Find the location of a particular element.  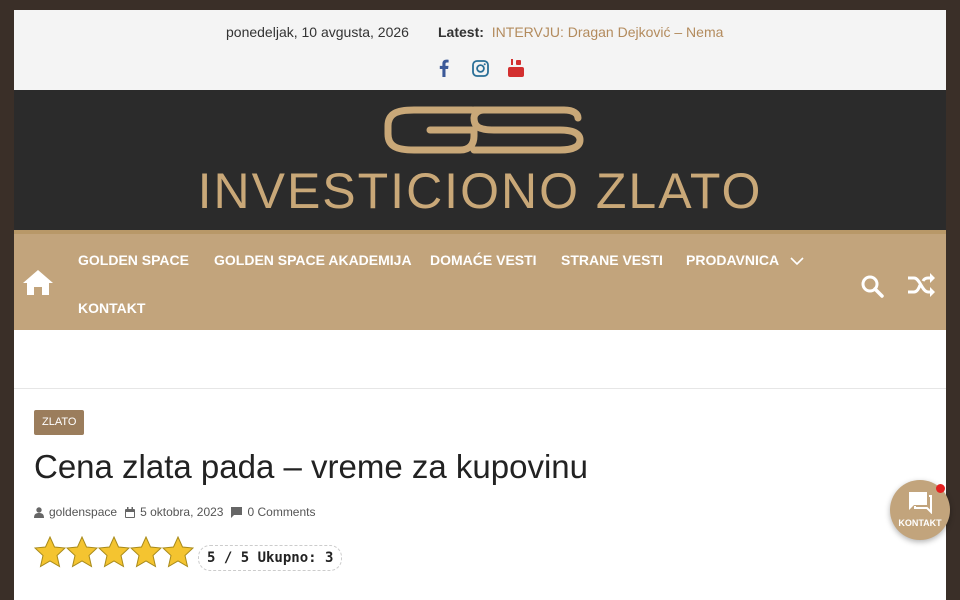

article-meta: goldenspace 5 oktobra, 2023 0 Comments is located at coordinates (179, 512).